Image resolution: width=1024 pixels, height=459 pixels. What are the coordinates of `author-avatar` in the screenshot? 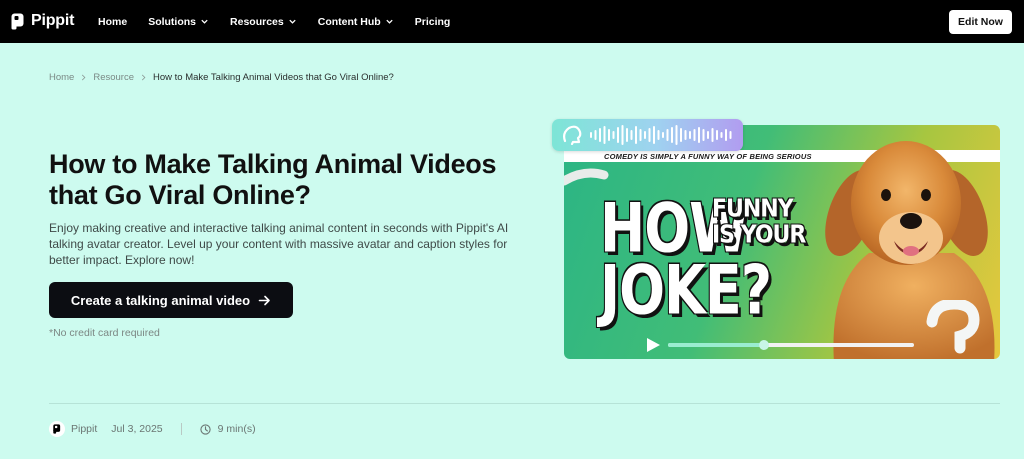 It's located at (57, 429).